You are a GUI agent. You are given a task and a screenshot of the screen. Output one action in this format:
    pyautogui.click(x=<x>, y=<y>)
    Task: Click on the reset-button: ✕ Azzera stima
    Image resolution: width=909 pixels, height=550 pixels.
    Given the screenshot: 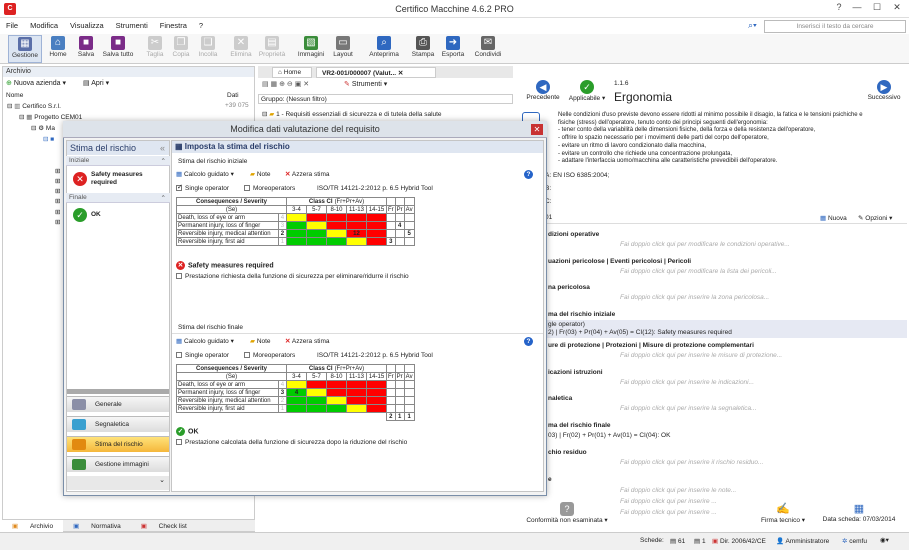 What is the action you would take?
    pyautogui.click(x=307, y=174)
    